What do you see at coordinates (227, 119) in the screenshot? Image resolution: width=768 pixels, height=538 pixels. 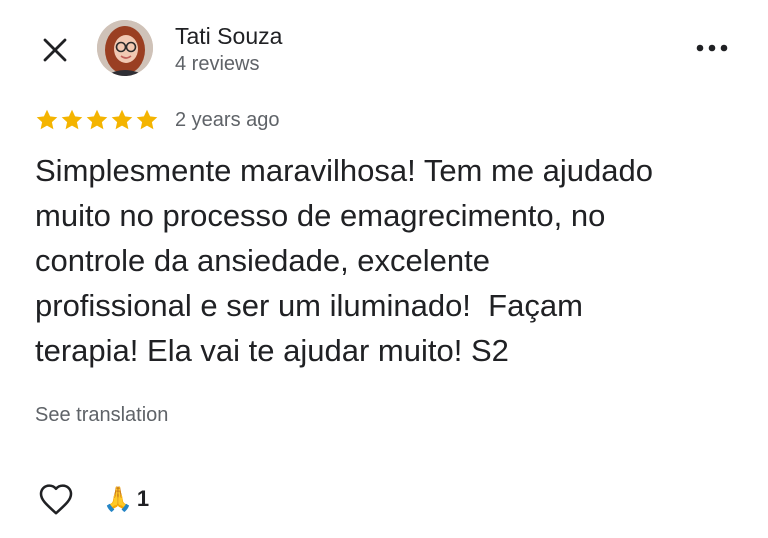 I see `review-date: 2 years ago` at bounding box center [227, 119].